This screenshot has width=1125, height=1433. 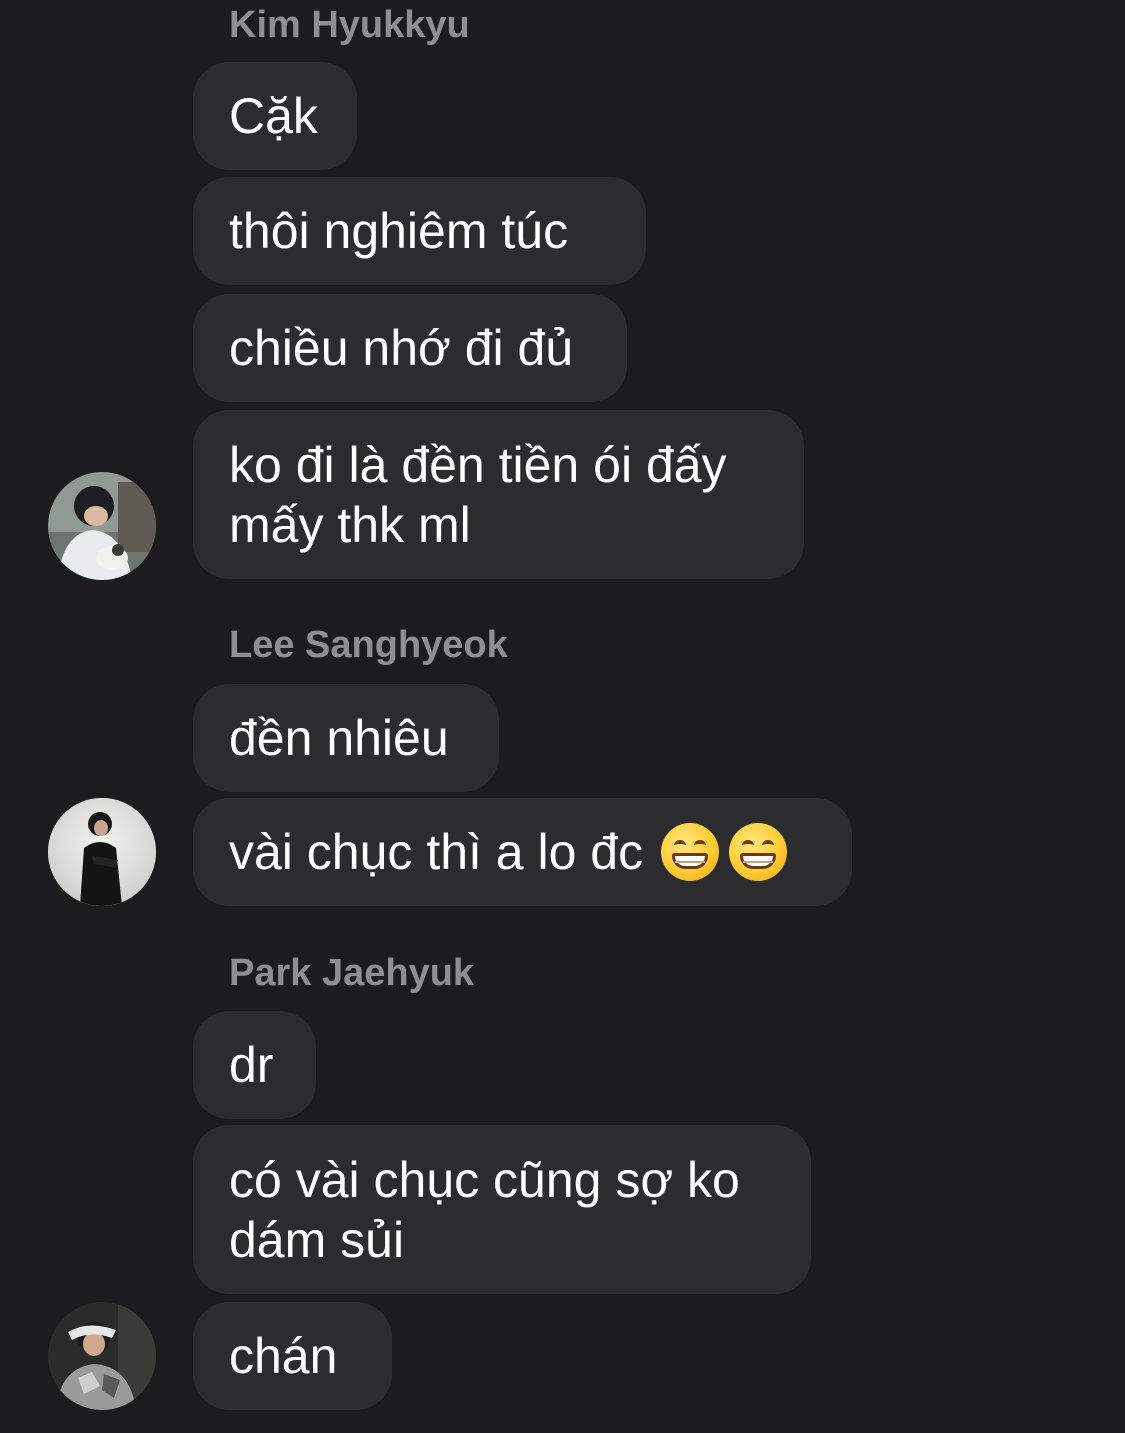 What do you see at coordinates (292, 1356) in the screenshot?
I see `message-bubble: chán` at bounding box center [292, 1356].